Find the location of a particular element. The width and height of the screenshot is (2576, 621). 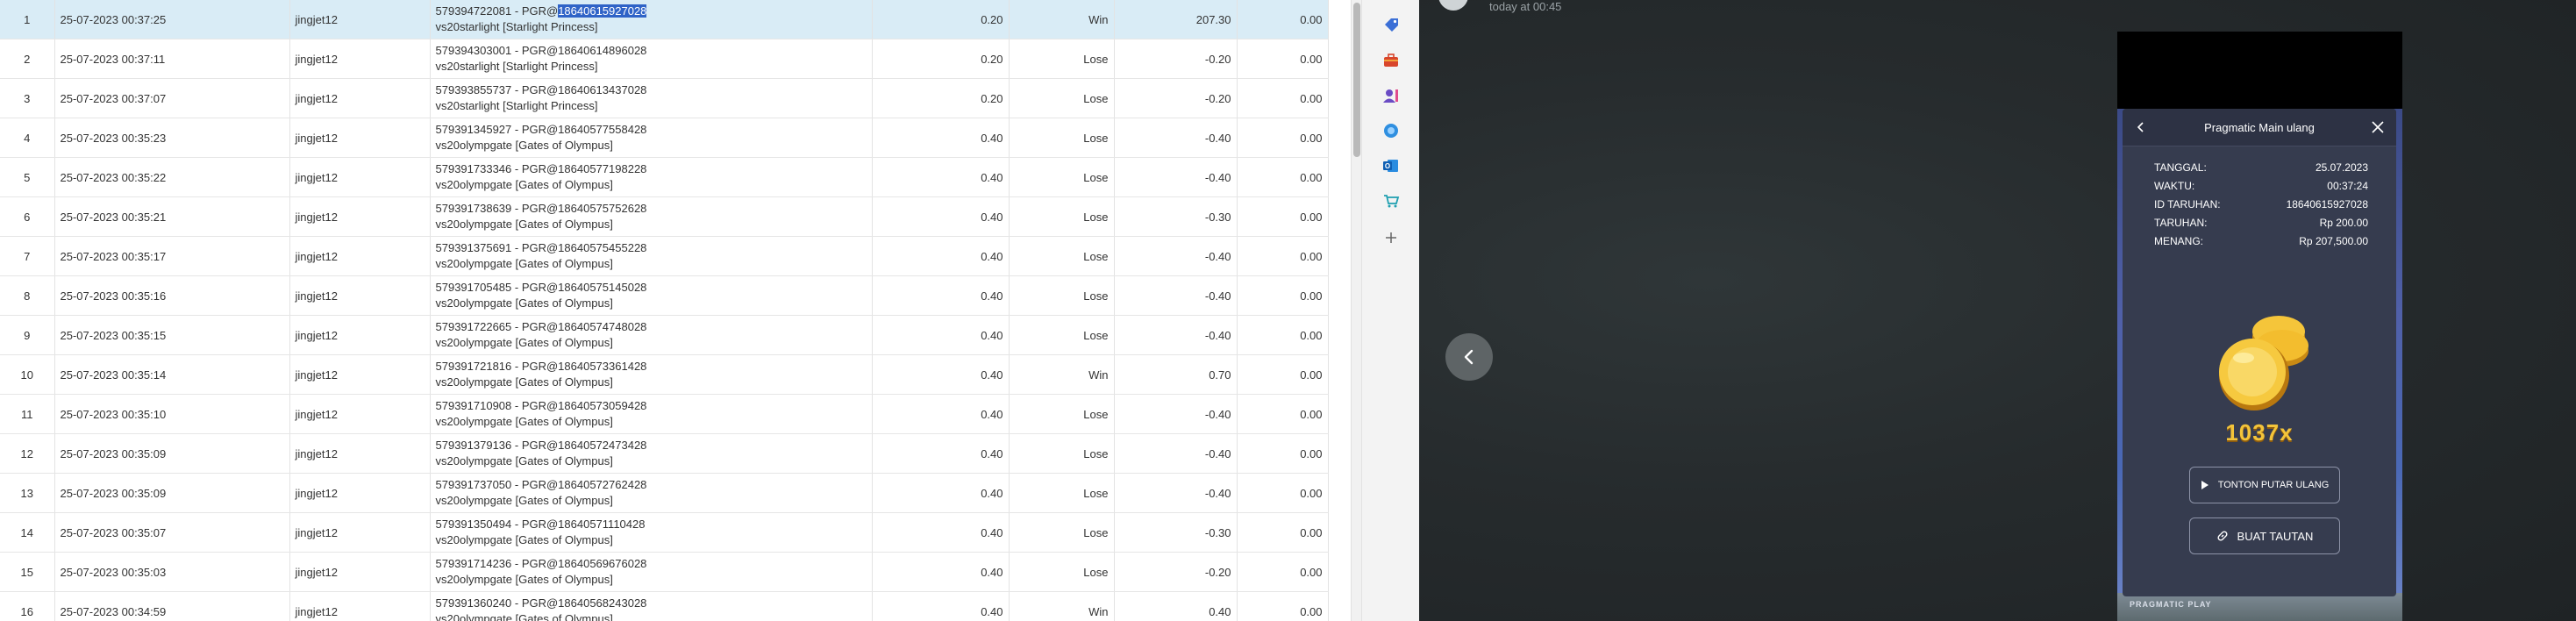

bet-id-line: 579391350494 - PGR@18640571110428 is located at coordinates (652, 524).